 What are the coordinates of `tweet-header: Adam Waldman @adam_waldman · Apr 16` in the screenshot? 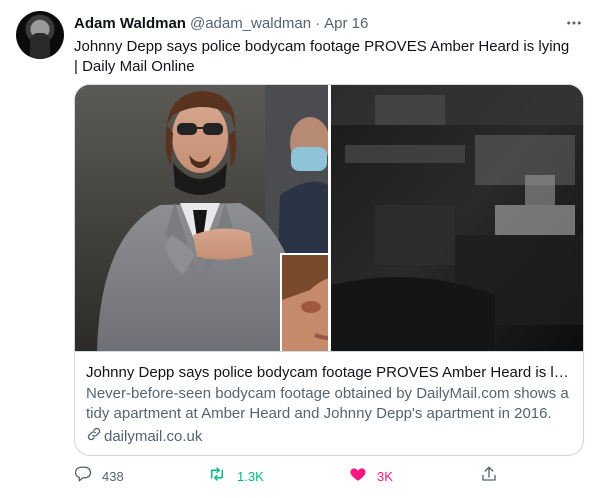 It's located at (329, 23).